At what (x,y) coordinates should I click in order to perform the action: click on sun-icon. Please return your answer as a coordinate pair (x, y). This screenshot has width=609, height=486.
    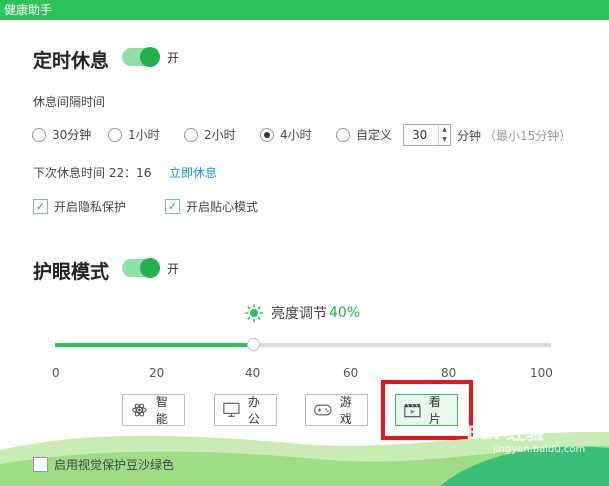
    Looking at the image, I should click on (254, 313).